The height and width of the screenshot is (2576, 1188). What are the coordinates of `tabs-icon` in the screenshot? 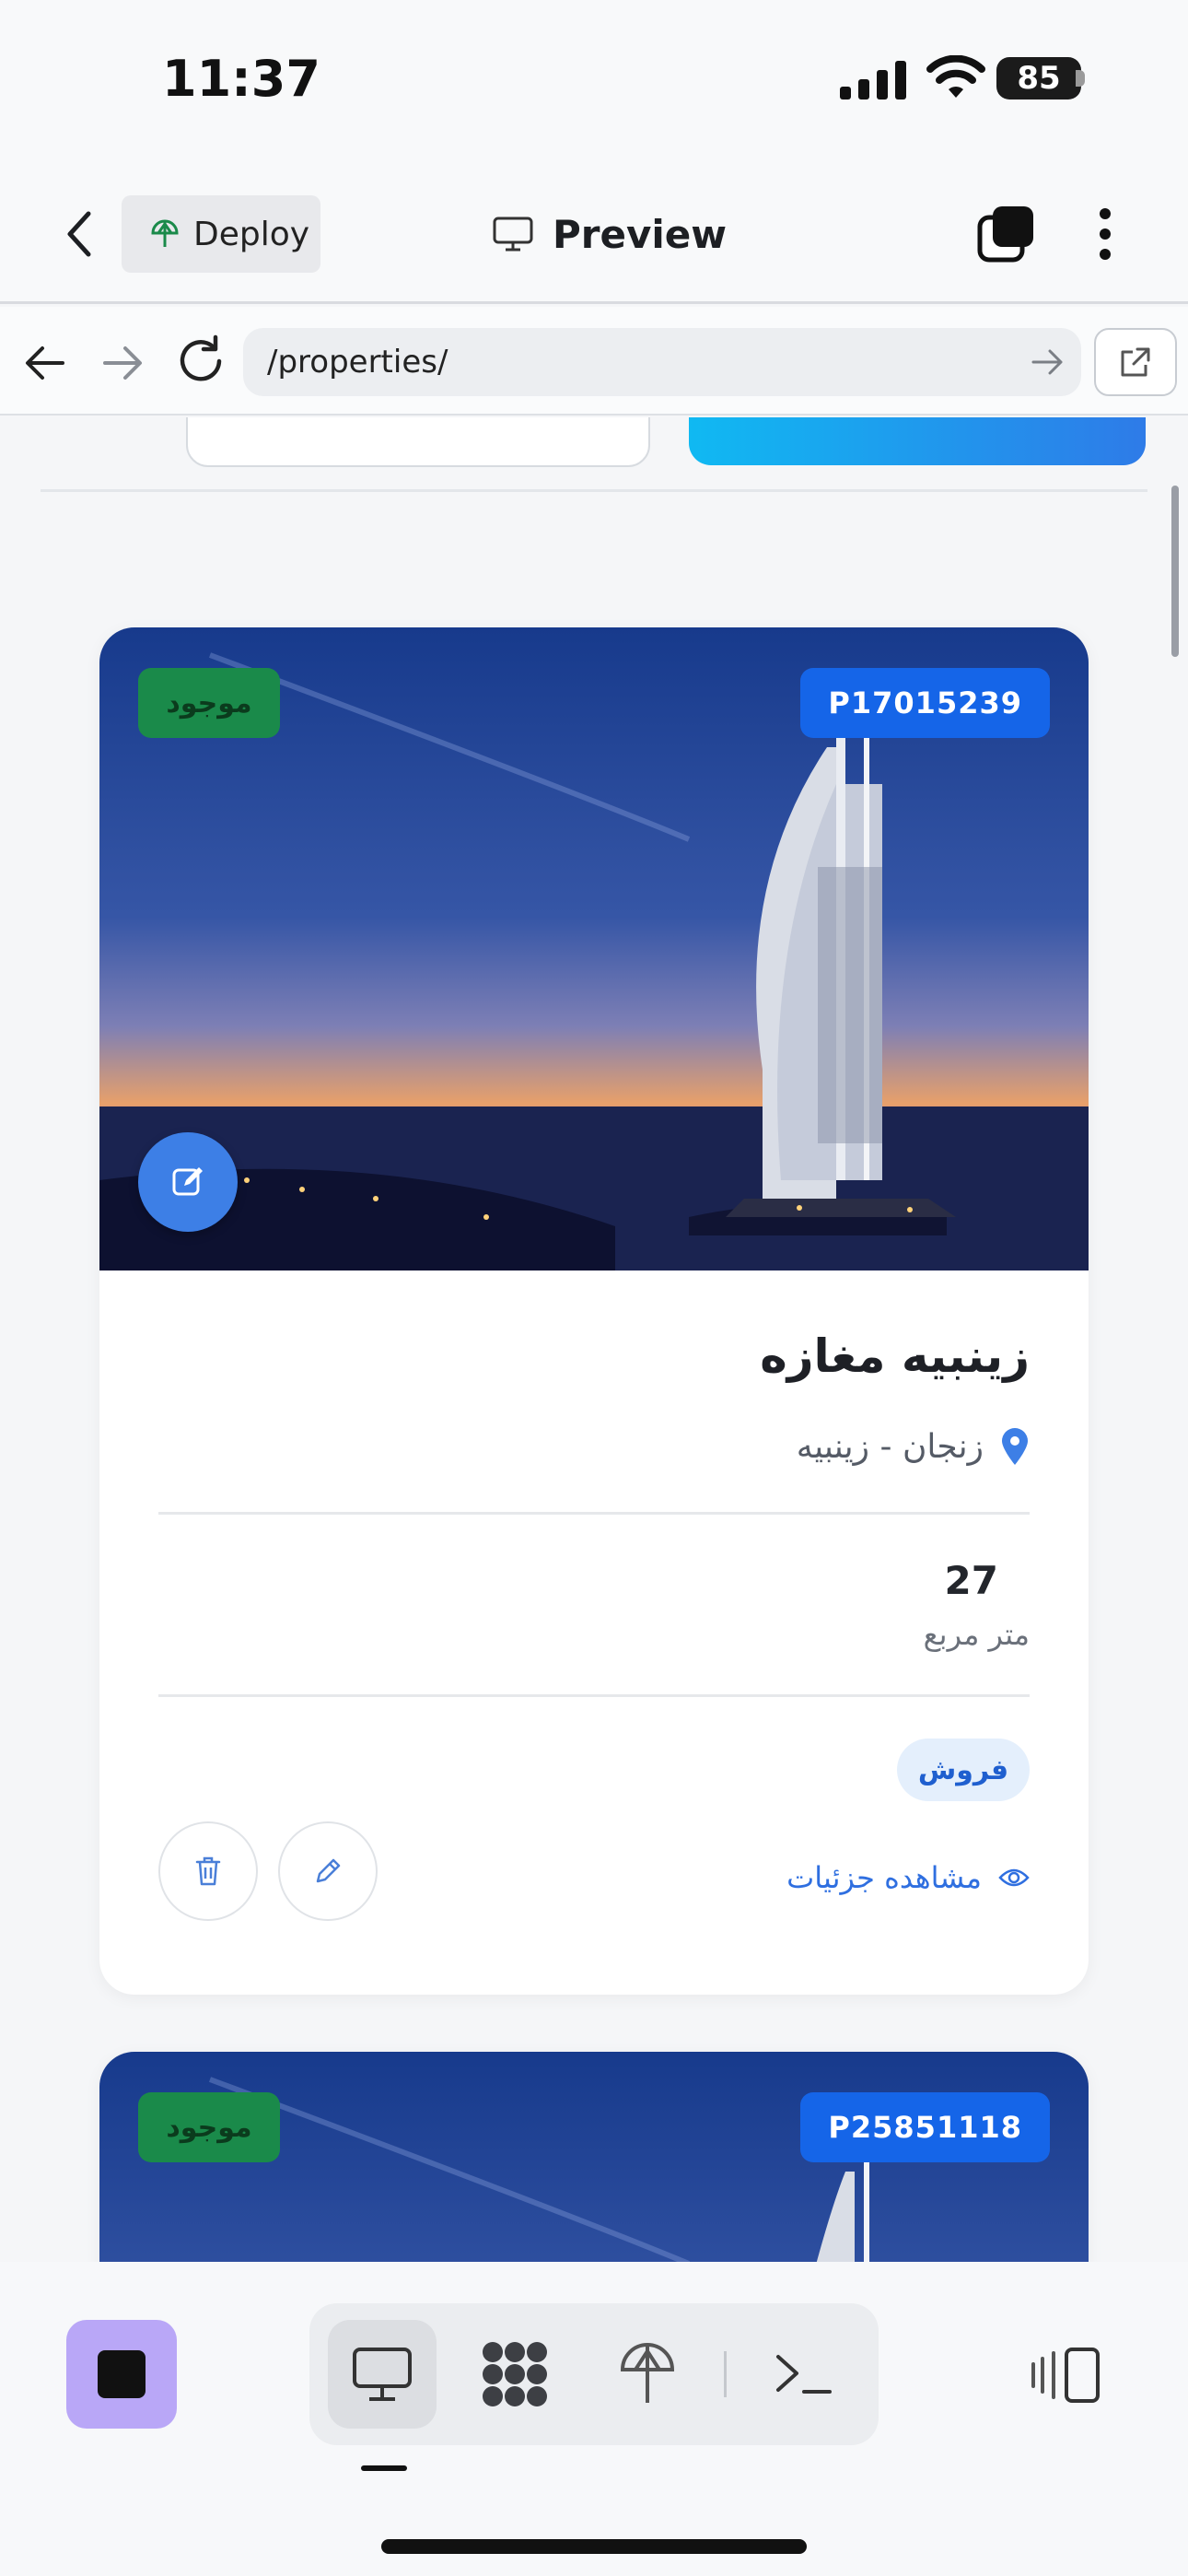 It's located at (1005, 234).